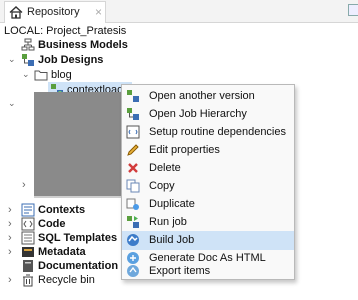 This screenshot has width=358, height=300. I want to click on redacted-edge, so click(78, 197).